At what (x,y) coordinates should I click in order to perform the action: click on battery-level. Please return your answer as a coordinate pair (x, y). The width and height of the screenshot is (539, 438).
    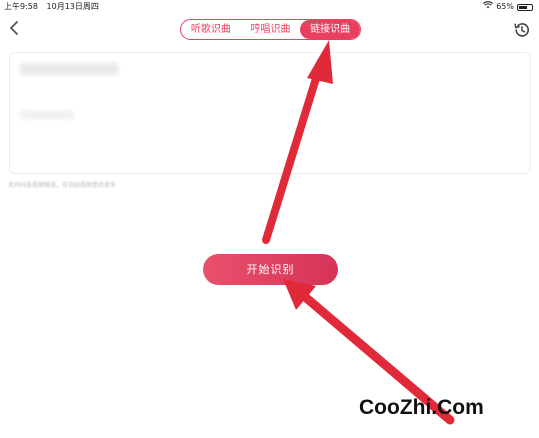
    Looking at the image, I should click on (523, 7).